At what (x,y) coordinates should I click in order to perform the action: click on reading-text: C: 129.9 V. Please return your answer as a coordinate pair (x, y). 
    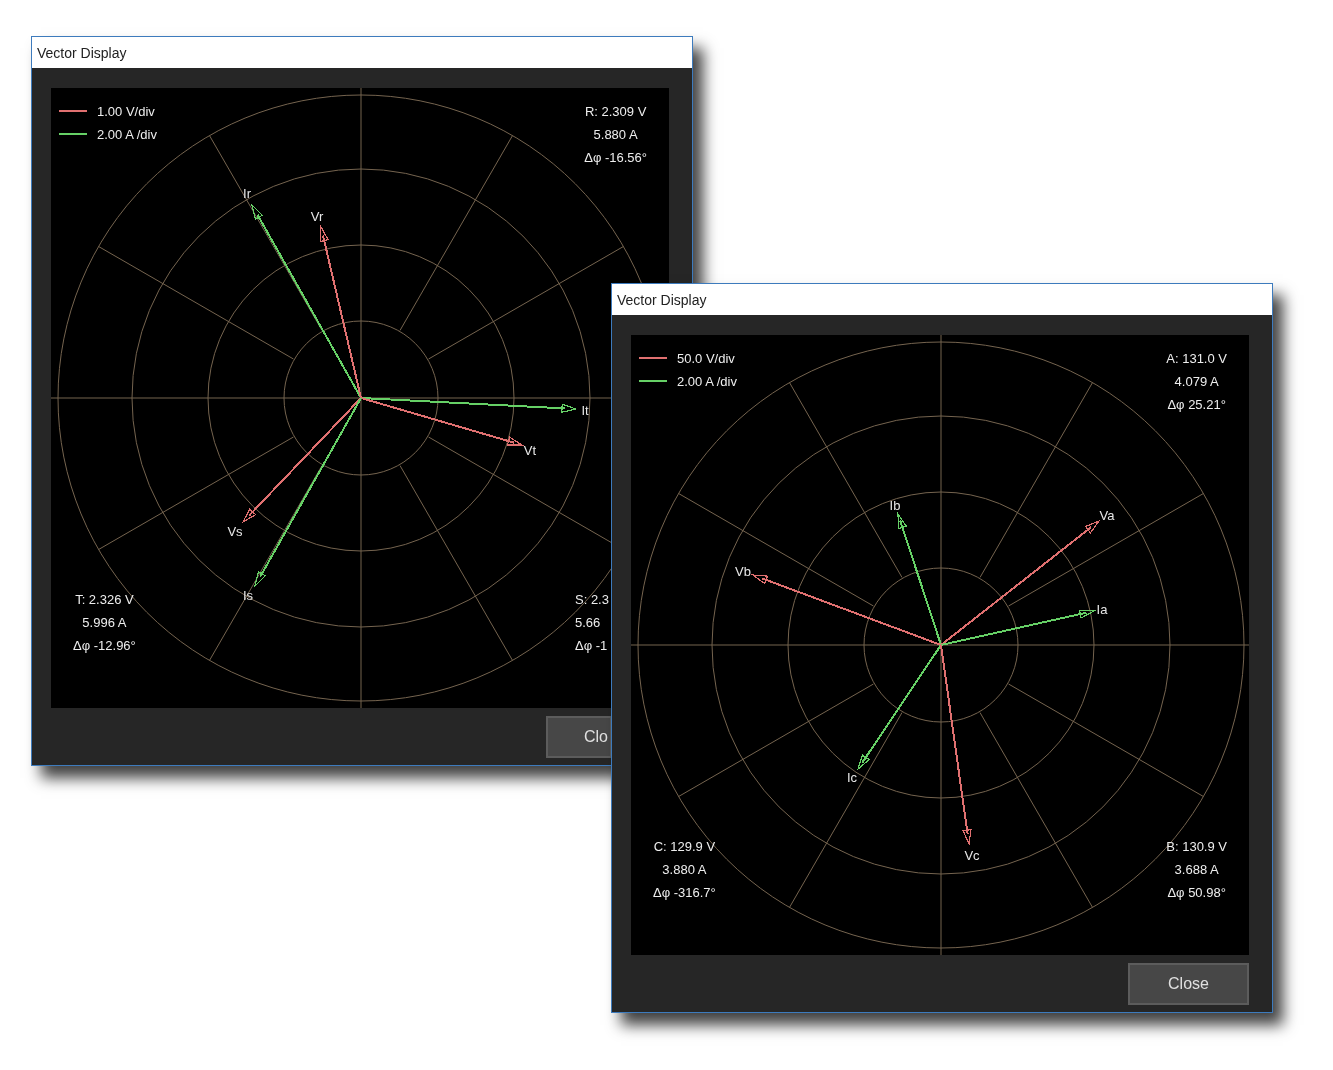
    Looking at the image, I should click on (684, 847).